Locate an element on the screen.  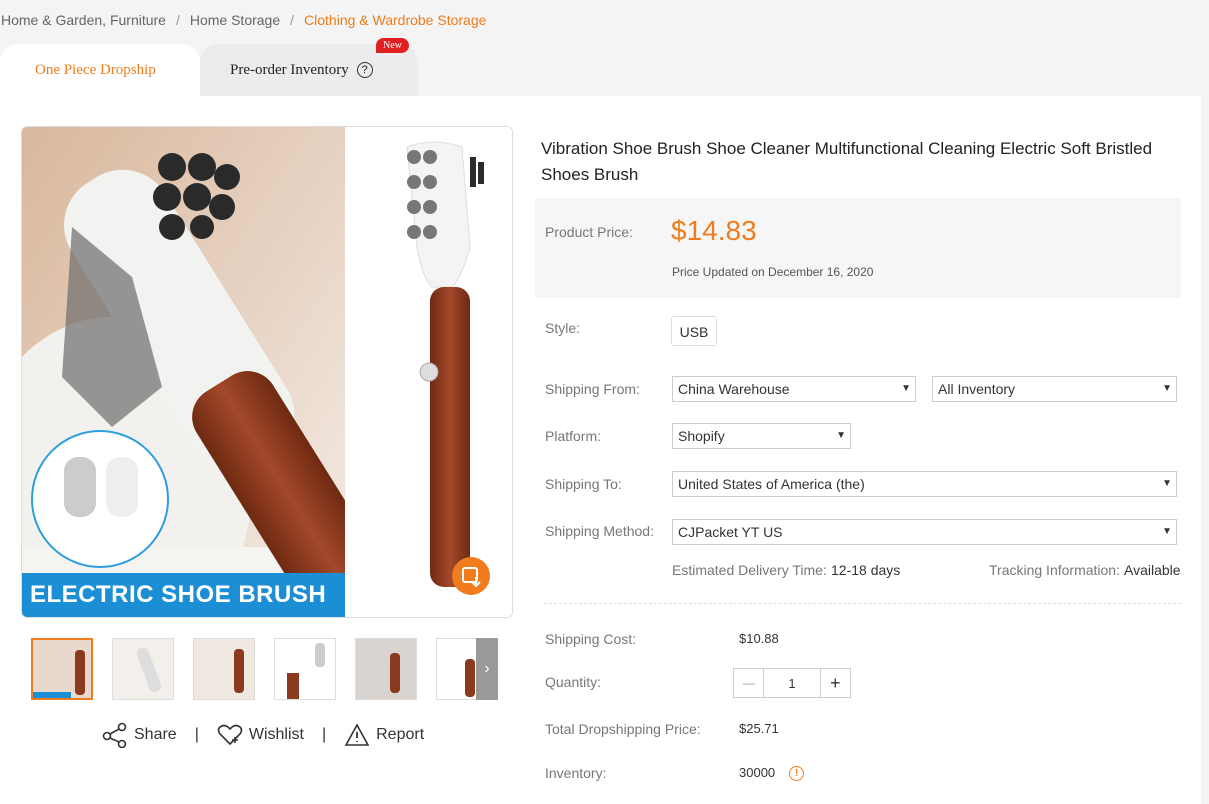
style-option-usb: USB is located at coordinates (694, 331).